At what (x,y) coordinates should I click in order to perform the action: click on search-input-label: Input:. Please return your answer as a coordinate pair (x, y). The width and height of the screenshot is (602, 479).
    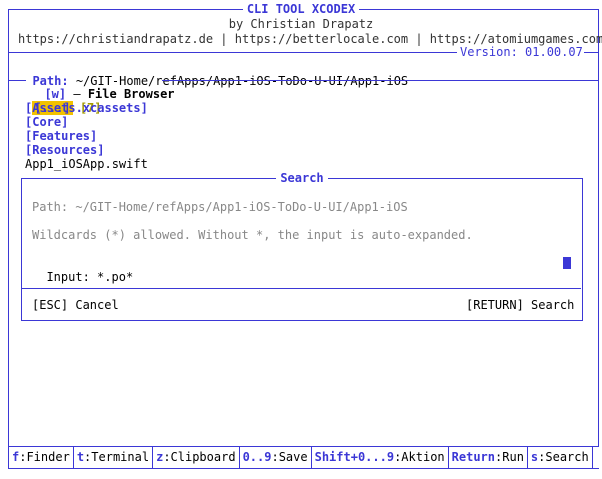
    Looking at the image, I should click on (68, 277).